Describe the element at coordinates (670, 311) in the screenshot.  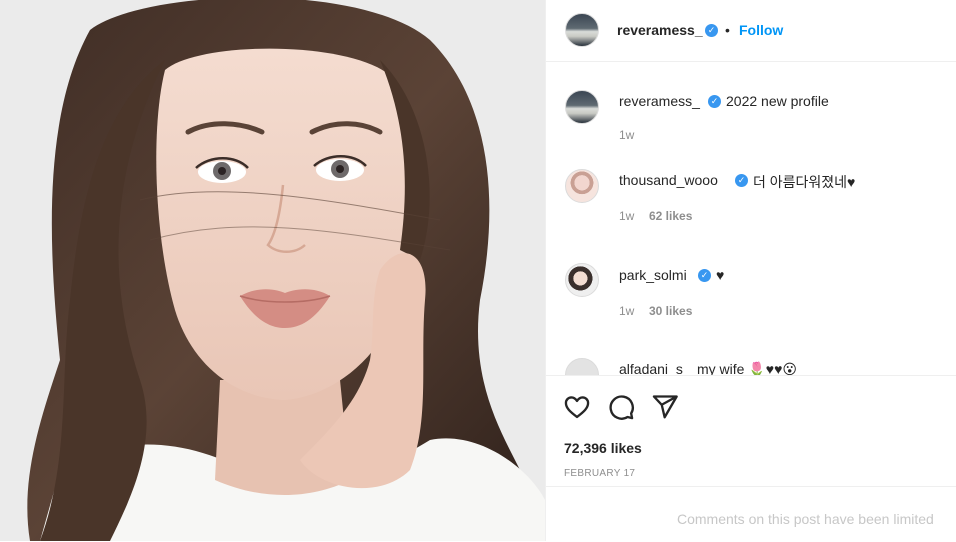
I see `comment-likes: 30 likes` at that location.